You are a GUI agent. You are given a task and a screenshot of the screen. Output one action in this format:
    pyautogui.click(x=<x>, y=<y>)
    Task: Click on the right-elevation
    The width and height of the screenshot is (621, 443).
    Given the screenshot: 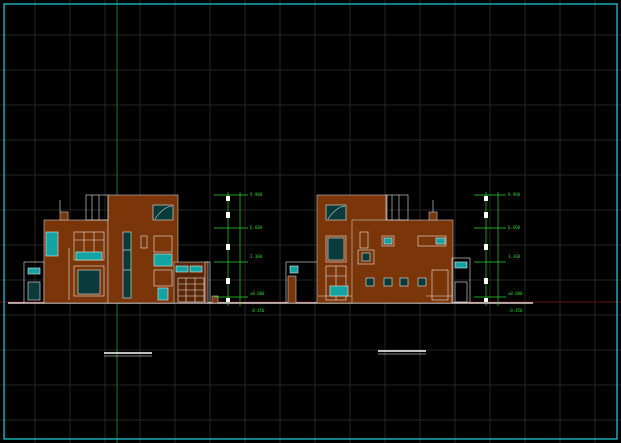 What is the action you would take?
    pyautogui.click(x=378, y=249)
    